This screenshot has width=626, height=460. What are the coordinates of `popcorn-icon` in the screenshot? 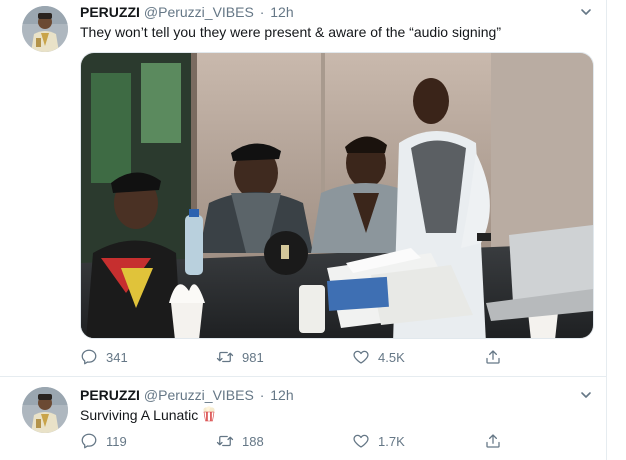 It's located at (209, 416).